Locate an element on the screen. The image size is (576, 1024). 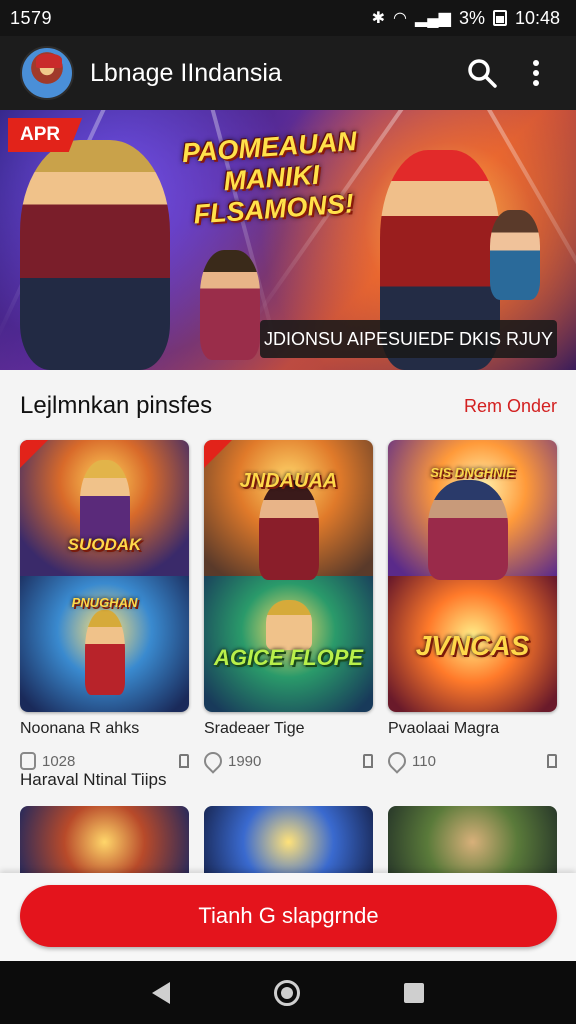
section-title: Lejlmnkan pinsfes is located at coordinates (116, 405).